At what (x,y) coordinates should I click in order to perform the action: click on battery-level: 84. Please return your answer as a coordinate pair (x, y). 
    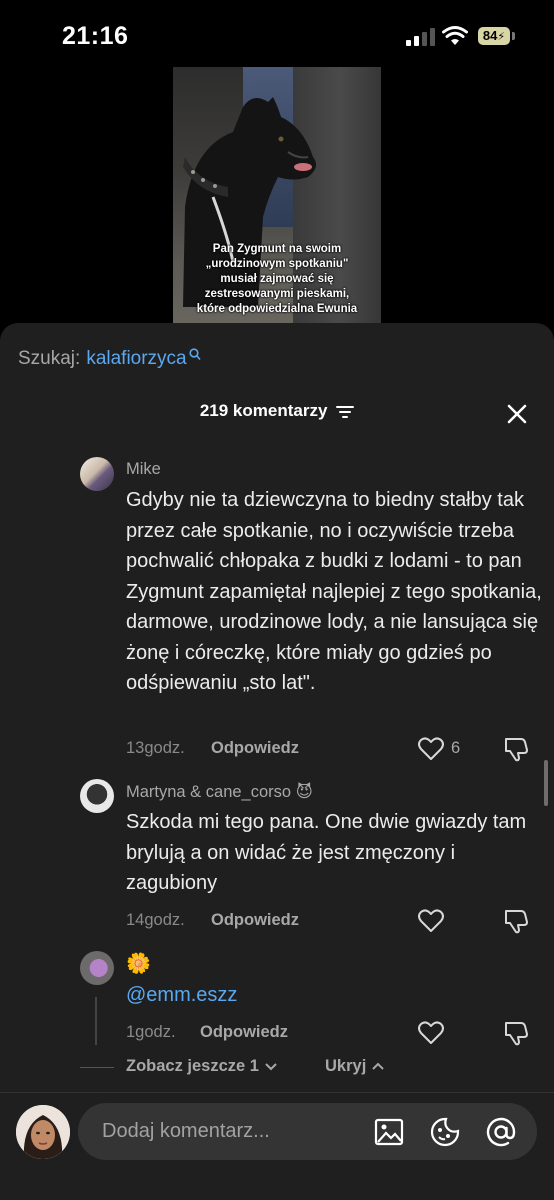
    Looking at the image, I should click on (490, 35).